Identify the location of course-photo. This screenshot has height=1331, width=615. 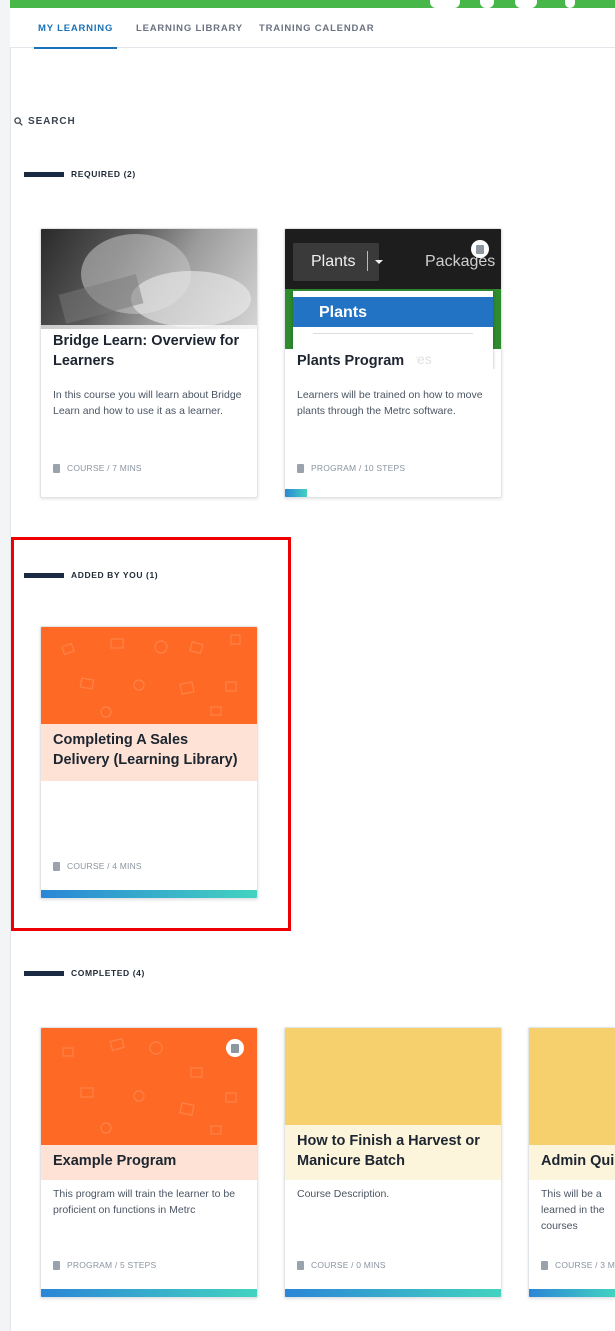
(149, 279).